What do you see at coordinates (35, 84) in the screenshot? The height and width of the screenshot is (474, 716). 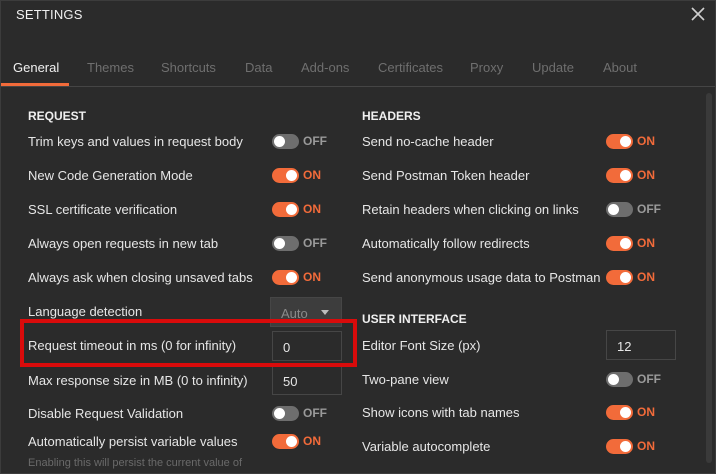 I see `active-tab-indicator` at bounding box center [35, 84].